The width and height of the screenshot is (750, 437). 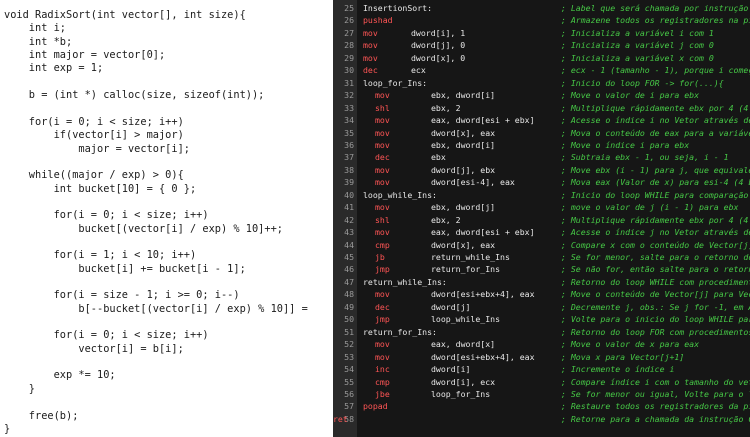 I want to click on asm-comment: ; Inicializa a variável x com 0, so click(x=637, y=57).